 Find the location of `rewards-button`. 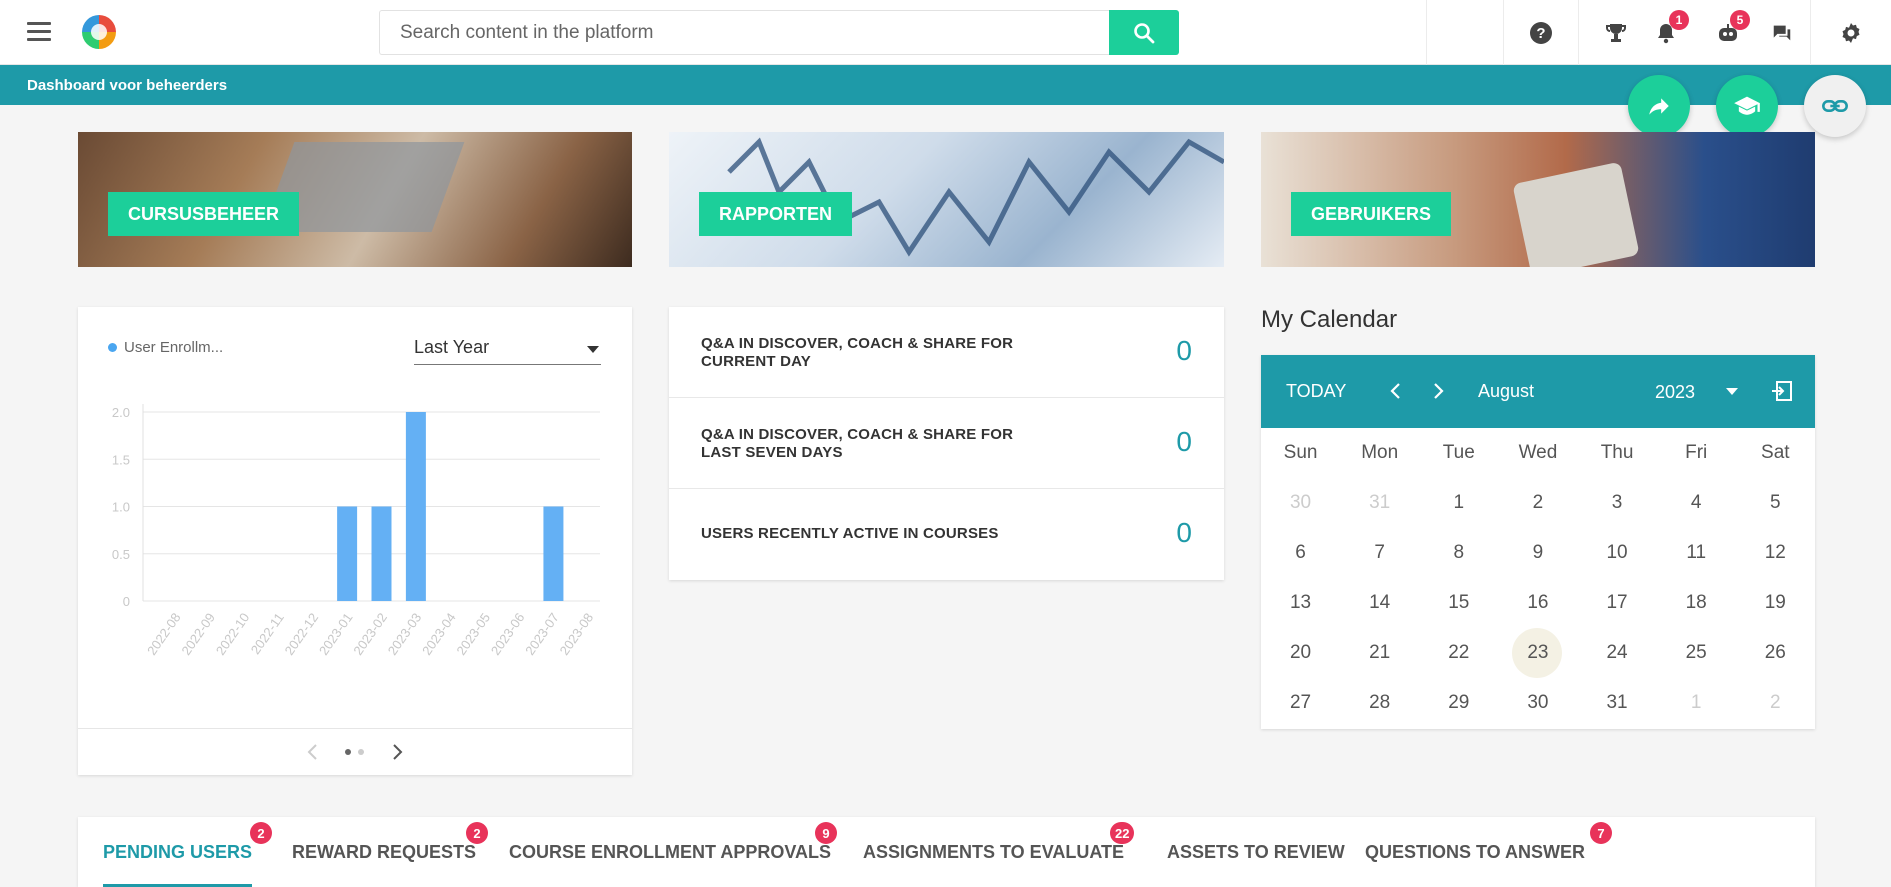

rewards-button is located at coordinates (1615, 32).